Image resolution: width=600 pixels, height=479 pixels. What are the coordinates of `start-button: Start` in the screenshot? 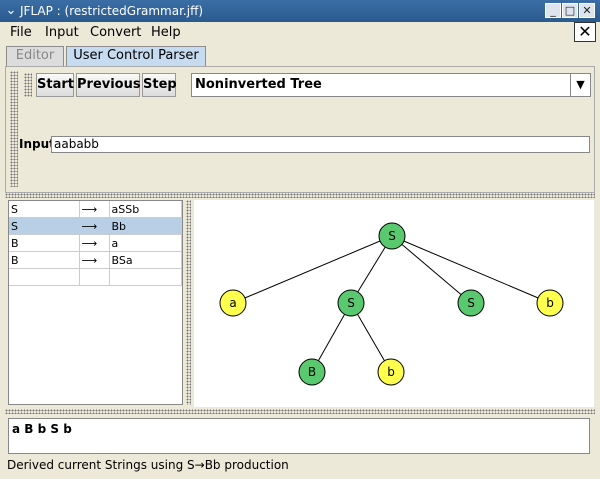 It's located at (55, 85).